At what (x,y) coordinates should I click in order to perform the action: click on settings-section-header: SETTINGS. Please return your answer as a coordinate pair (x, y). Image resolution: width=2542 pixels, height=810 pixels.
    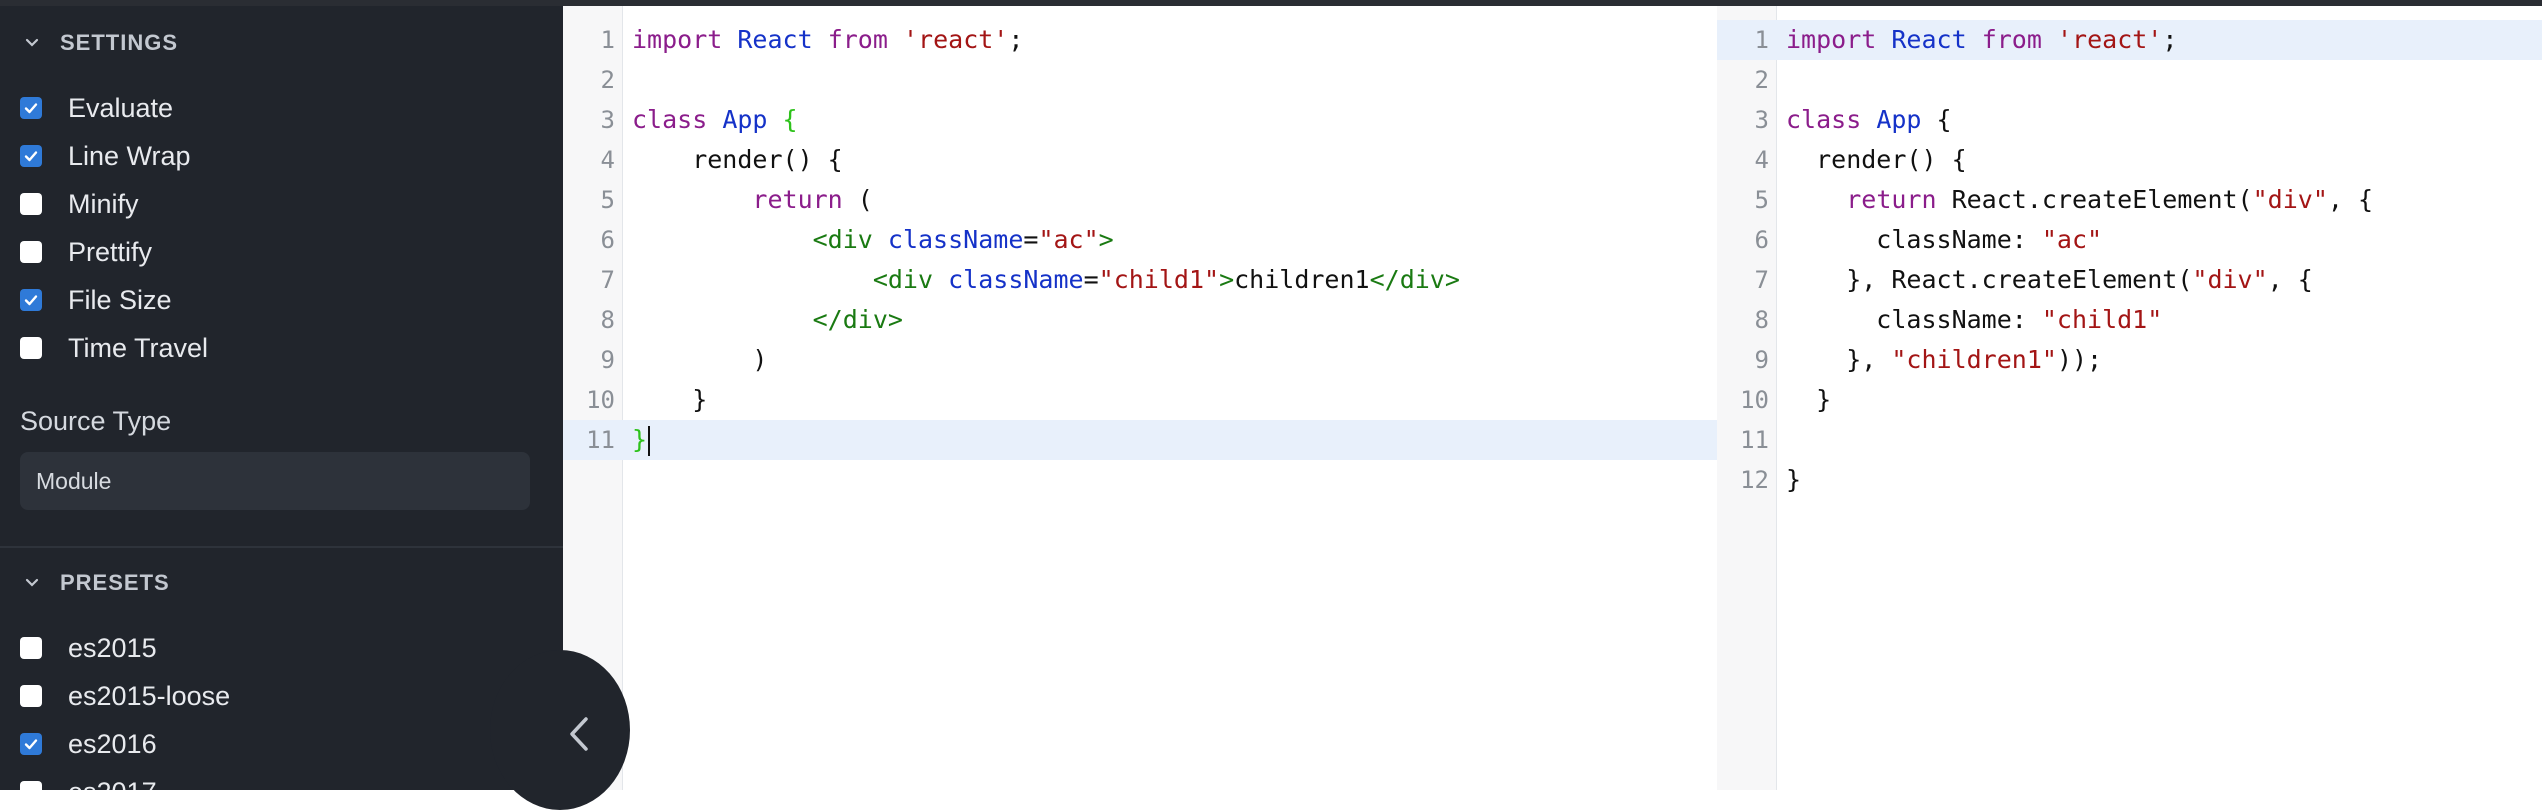
    Looking at the image, I should click on (100, 43).